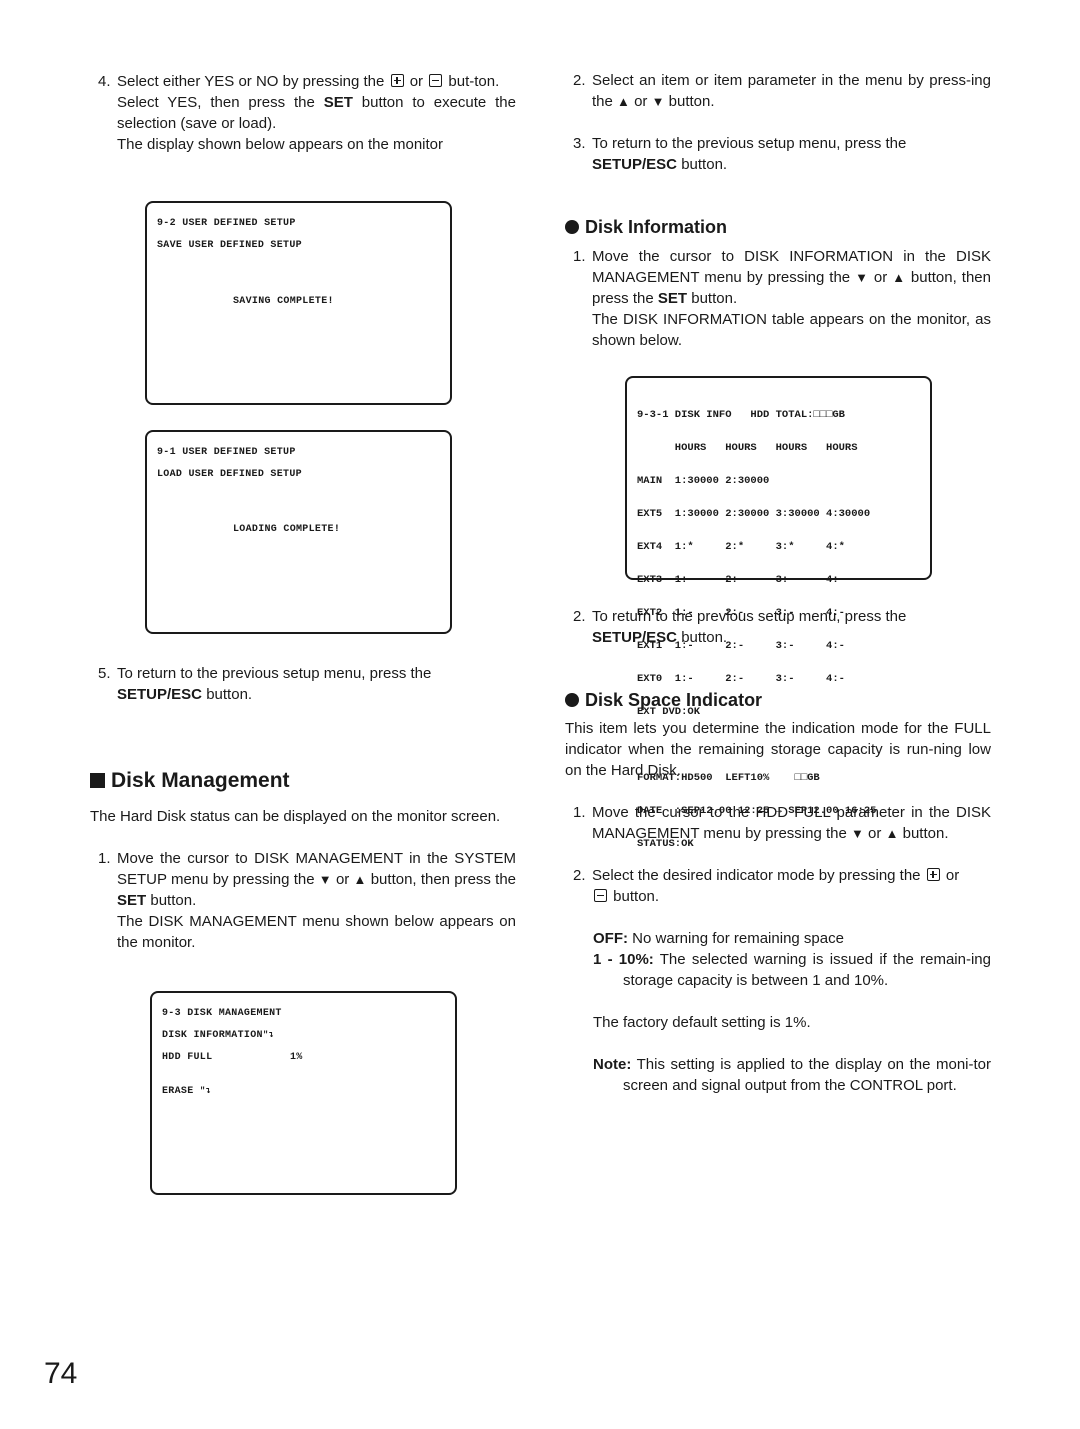  What do you see at coordinates (747, 448) in the screenshot?
I see `disk-info-row: HOURS HOURS HOURS HOURS` at bounding box center [747, 448].